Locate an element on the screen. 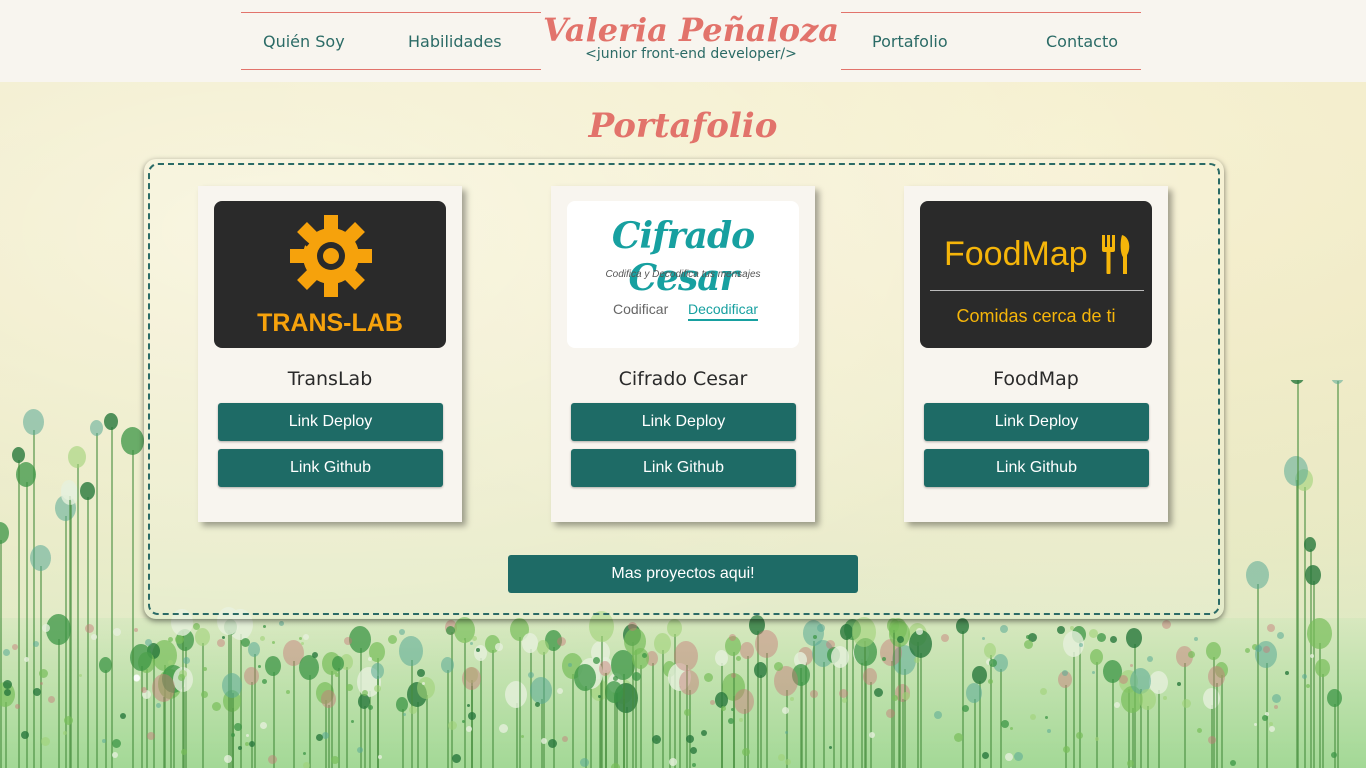 The width and height of the screenshot is (1366, 768). nav-link-contacto: Contacto is located at coordinates (1082, 41).